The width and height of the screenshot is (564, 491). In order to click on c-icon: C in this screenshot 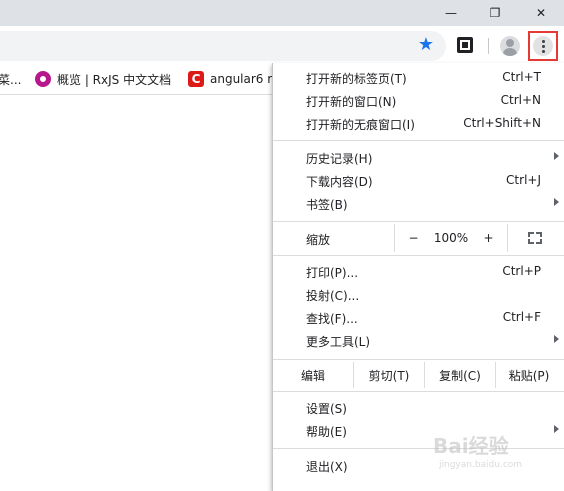, I will do `click(196, 79)`.